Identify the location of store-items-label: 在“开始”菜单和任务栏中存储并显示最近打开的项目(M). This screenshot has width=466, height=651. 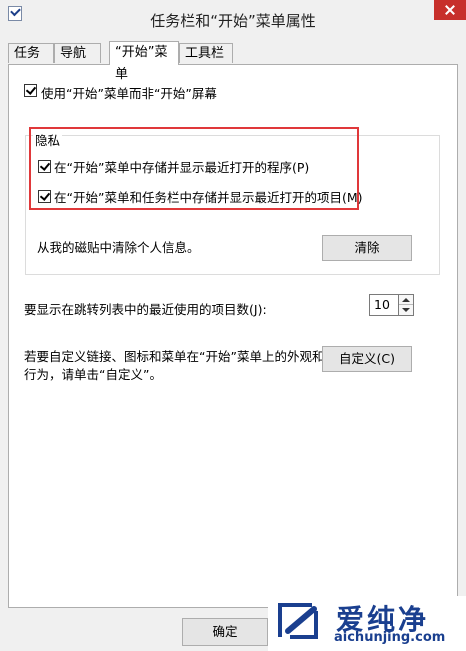
(208, 197).